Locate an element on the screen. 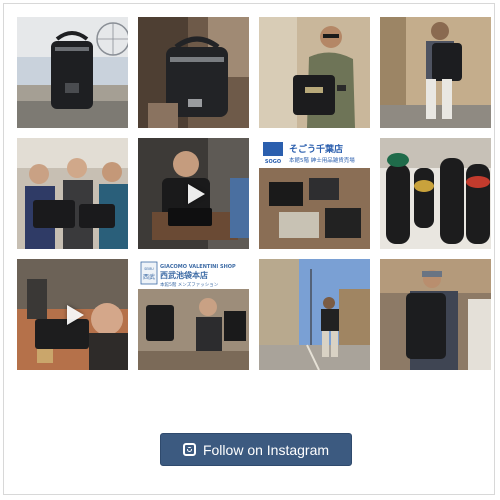  shop-backpack-photo is located at coordinates (435, 314).